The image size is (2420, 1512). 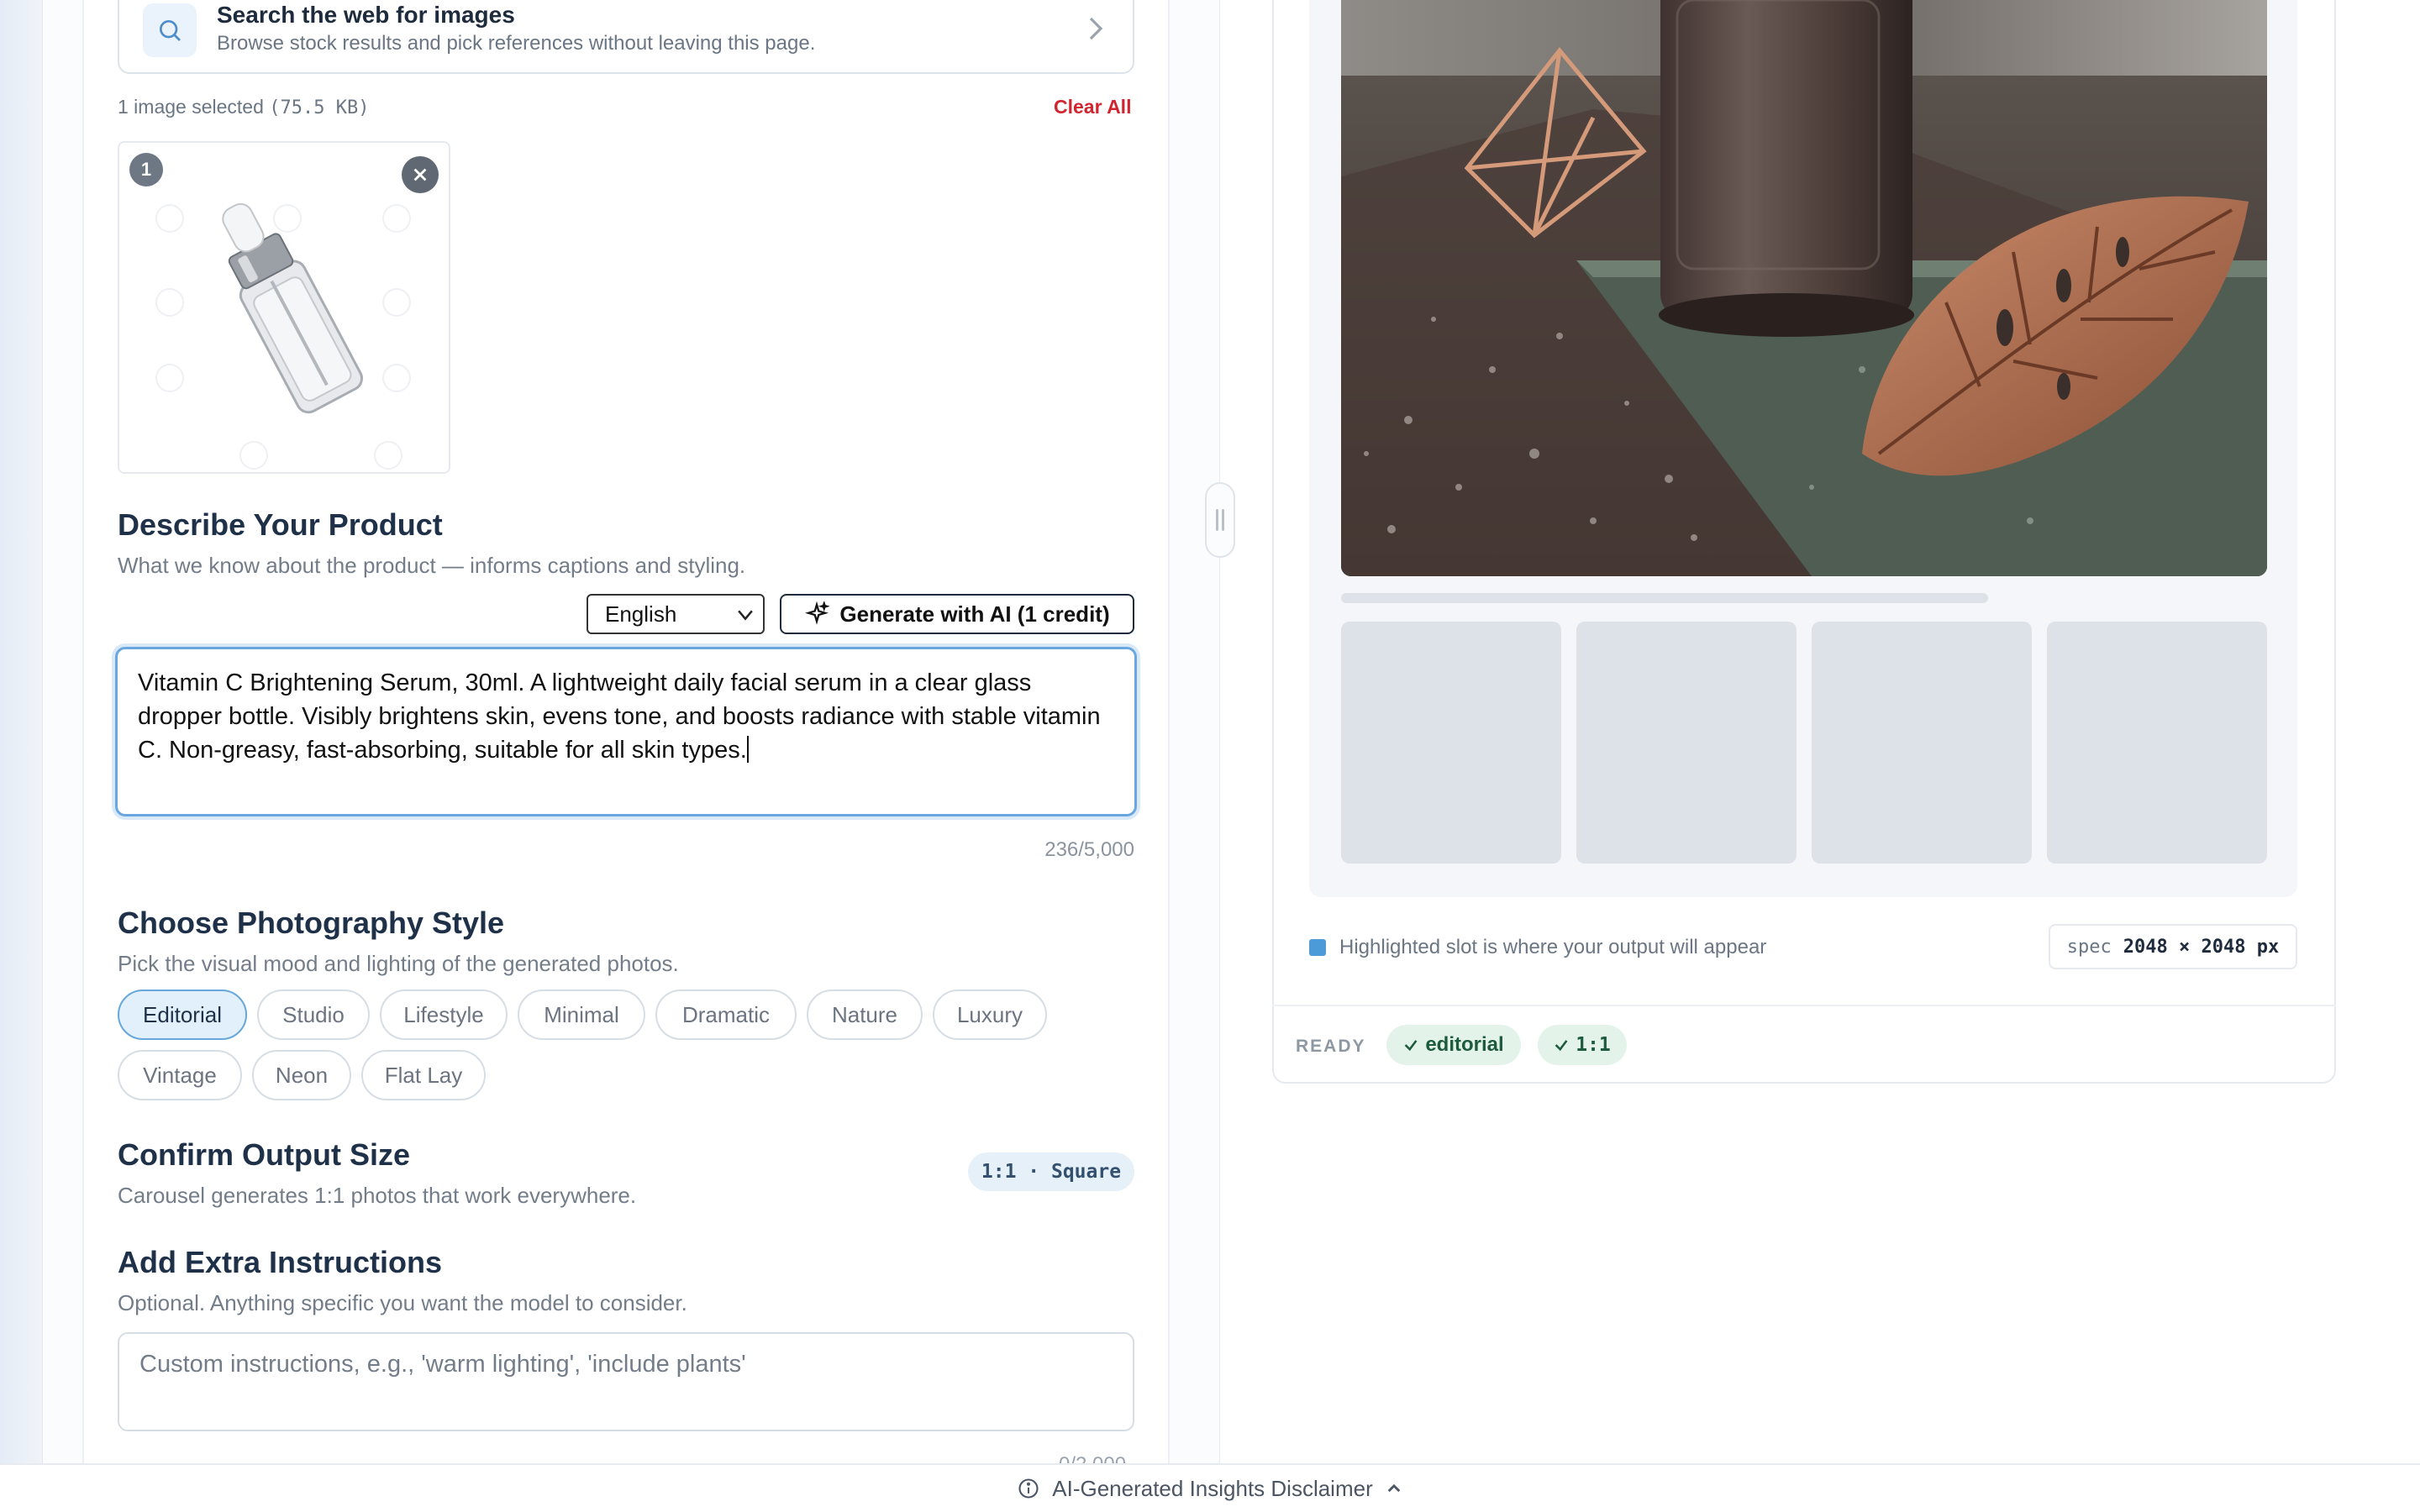 I want to click on clear-all-button: Clear All, so click(x=1092, y=107).